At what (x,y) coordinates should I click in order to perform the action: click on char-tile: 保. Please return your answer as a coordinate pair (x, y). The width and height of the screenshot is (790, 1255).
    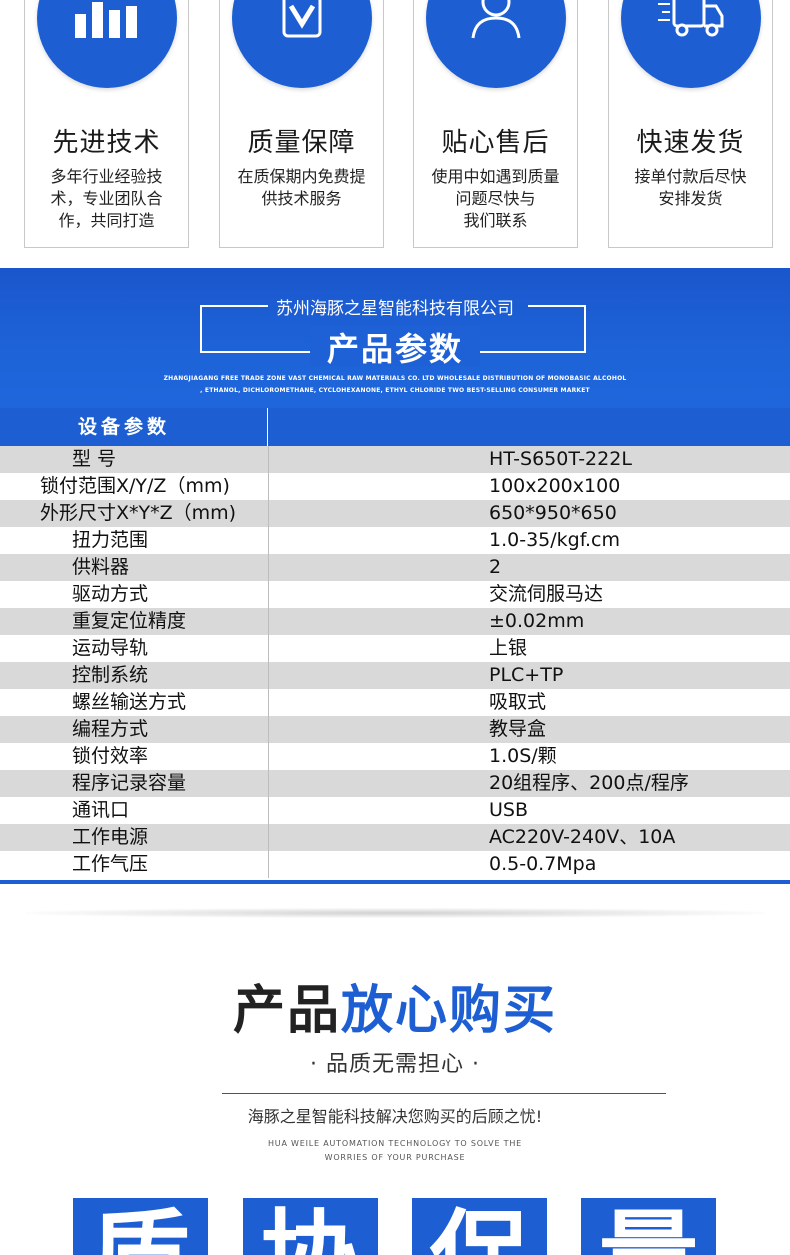
    Looking at the image, I should click on (479, 1226).